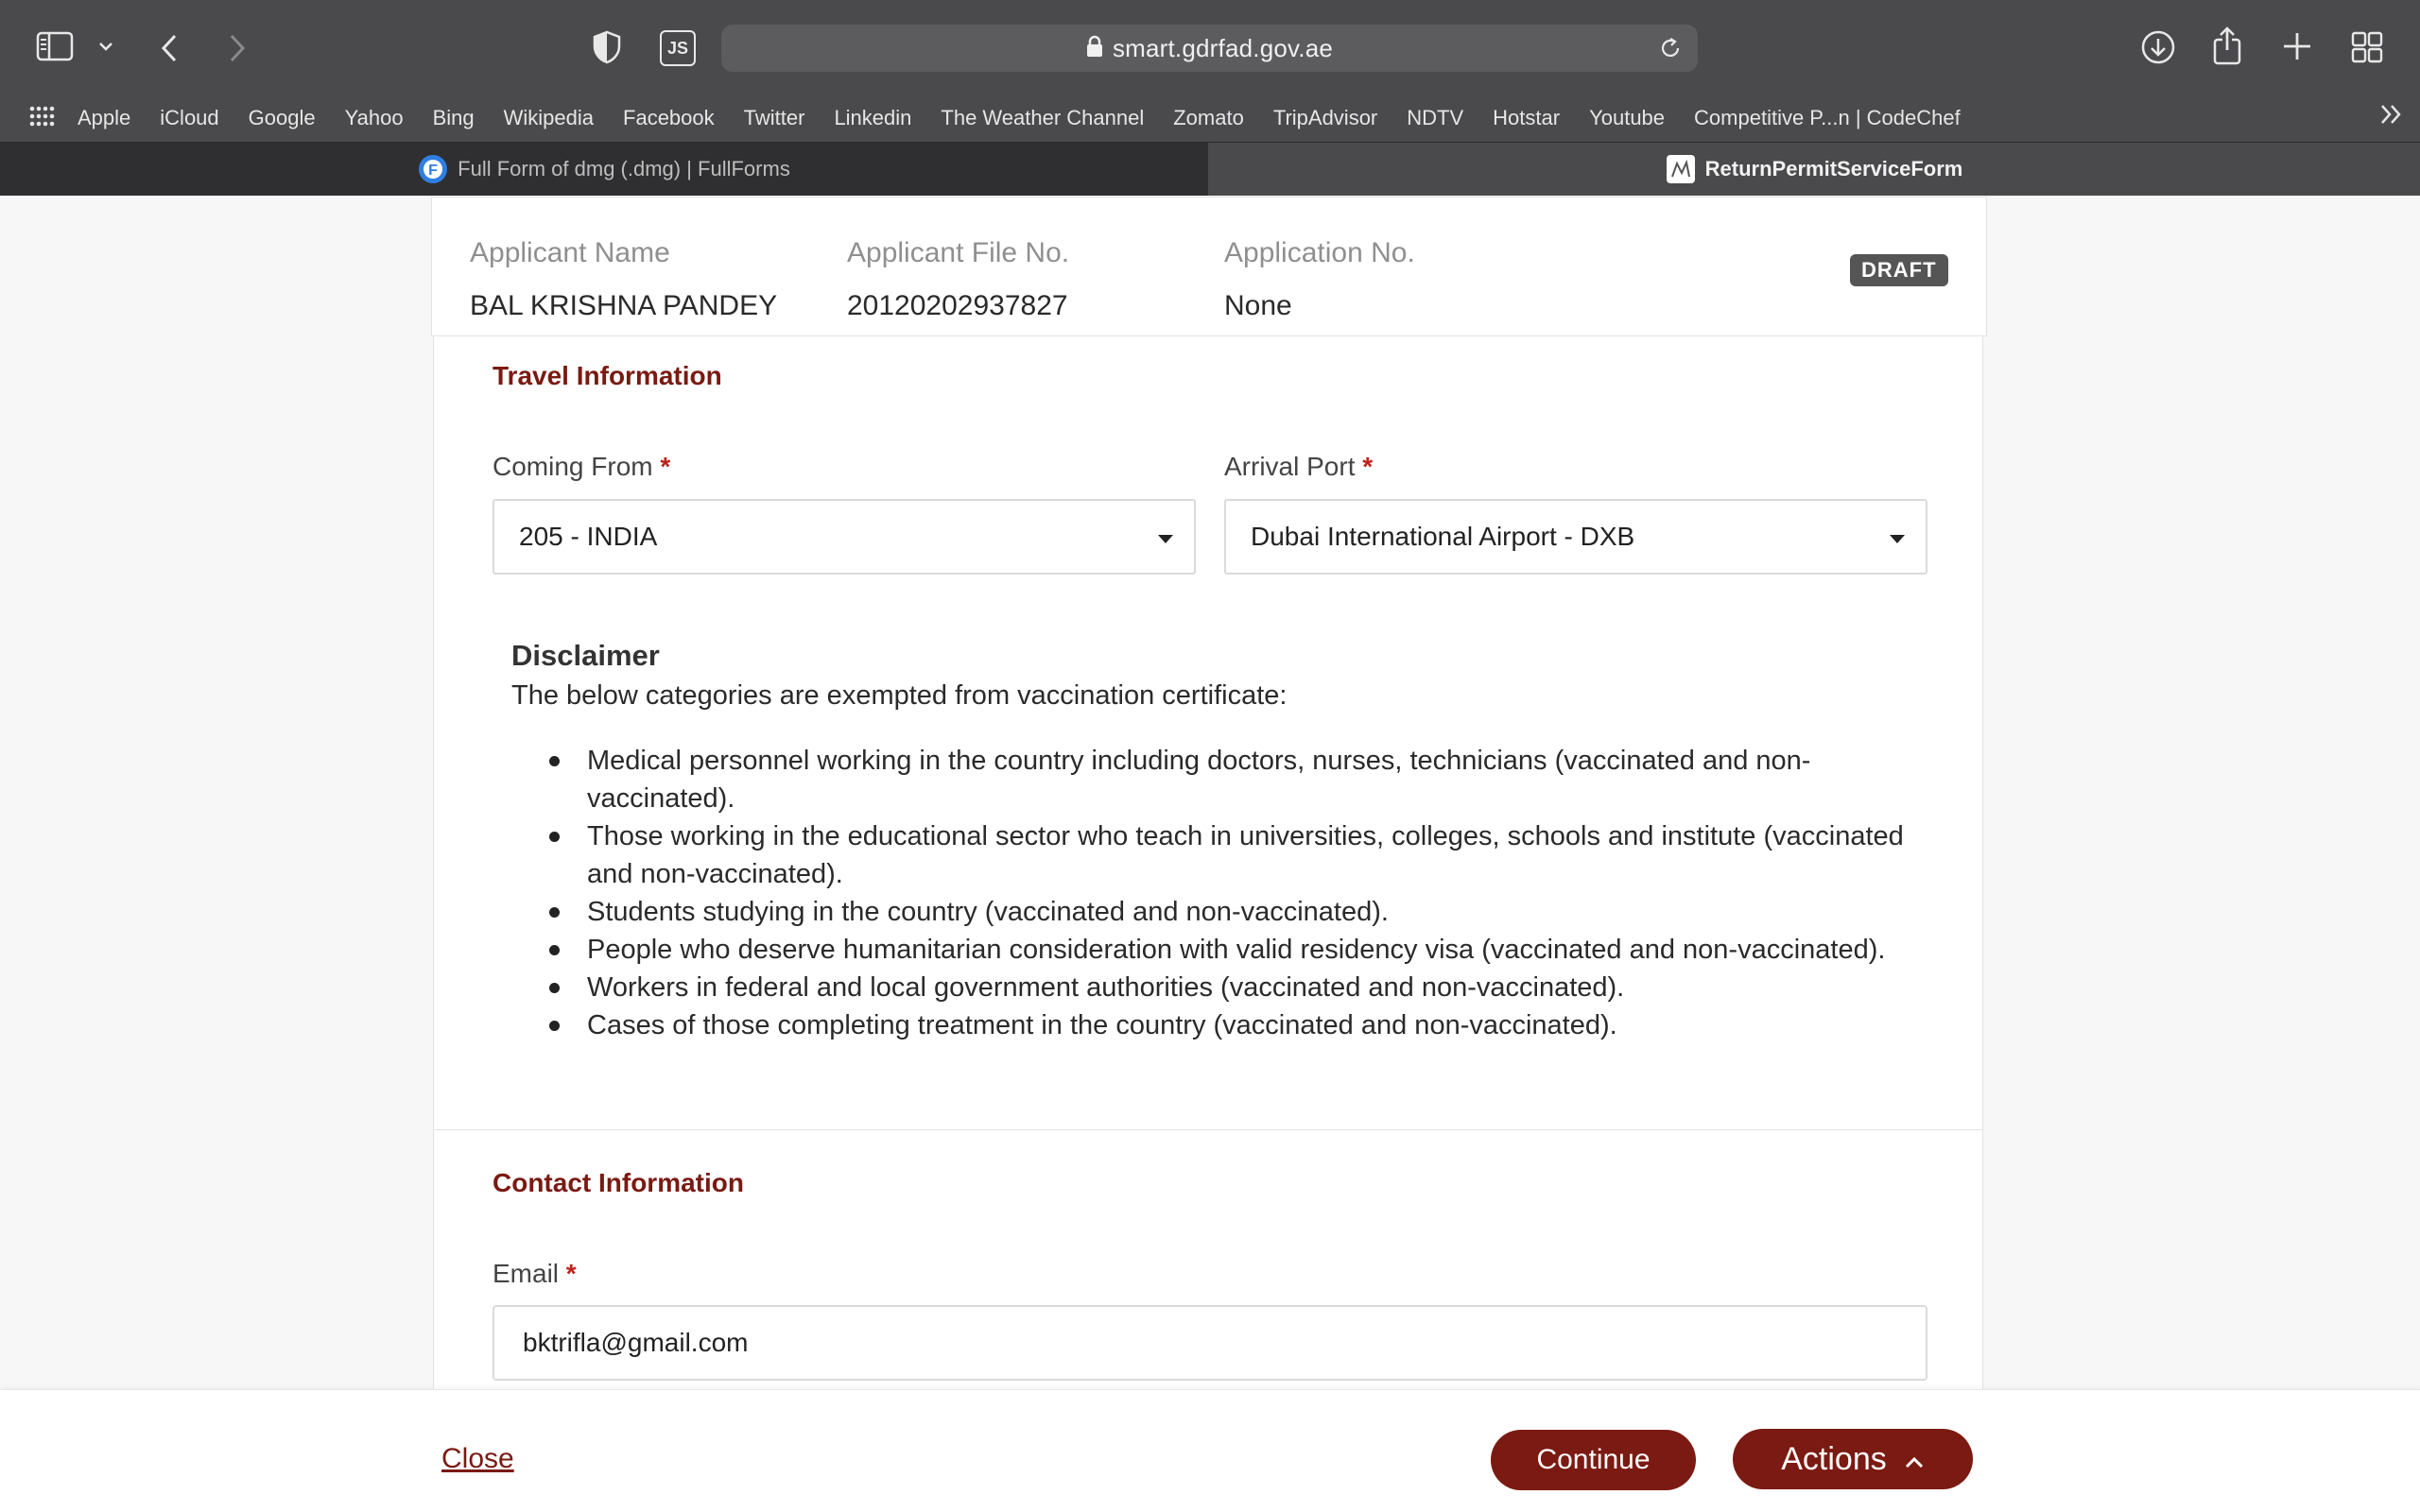 This screenshot has width=2420, height=1512. Describe the element at coordinates (1290, 466) in the screenshot. I see `arrival-port-label-text: Arrival Port` at that location.